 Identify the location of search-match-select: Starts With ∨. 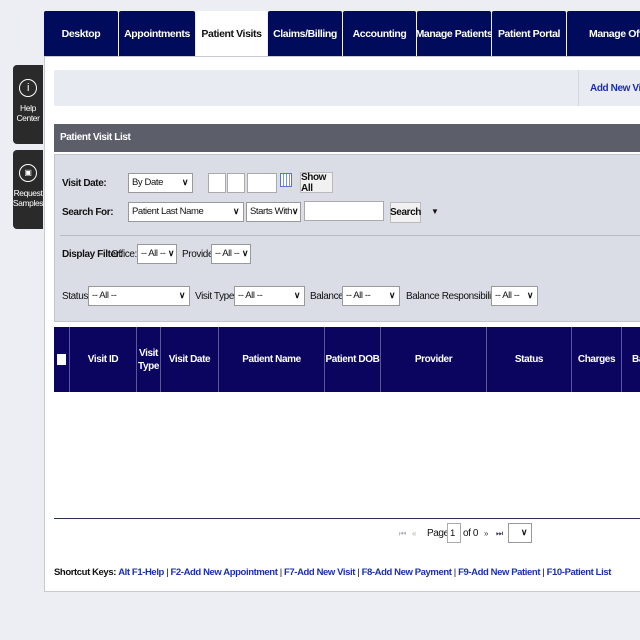
(273, 212).